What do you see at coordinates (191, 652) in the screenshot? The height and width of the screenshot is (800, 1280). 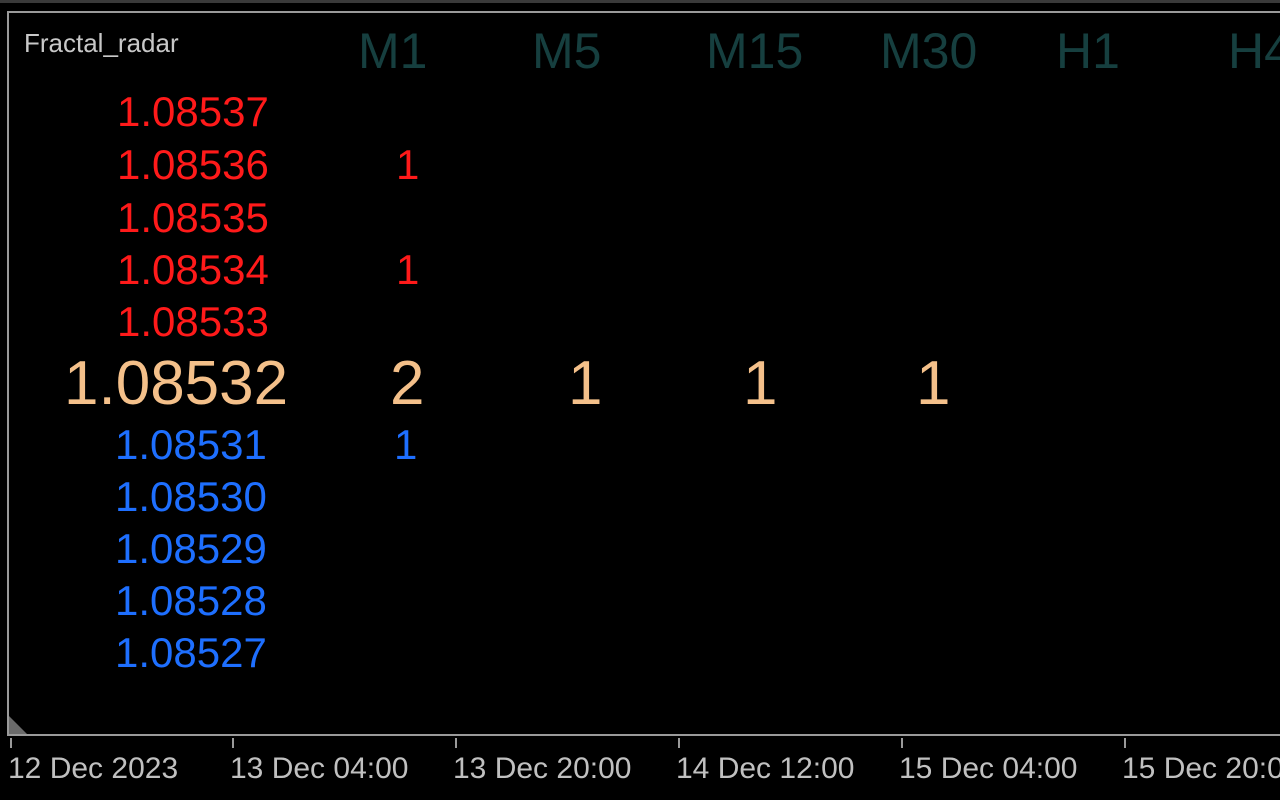 I see `price-level-11: 1.08527` at bounding box center [191, 652].